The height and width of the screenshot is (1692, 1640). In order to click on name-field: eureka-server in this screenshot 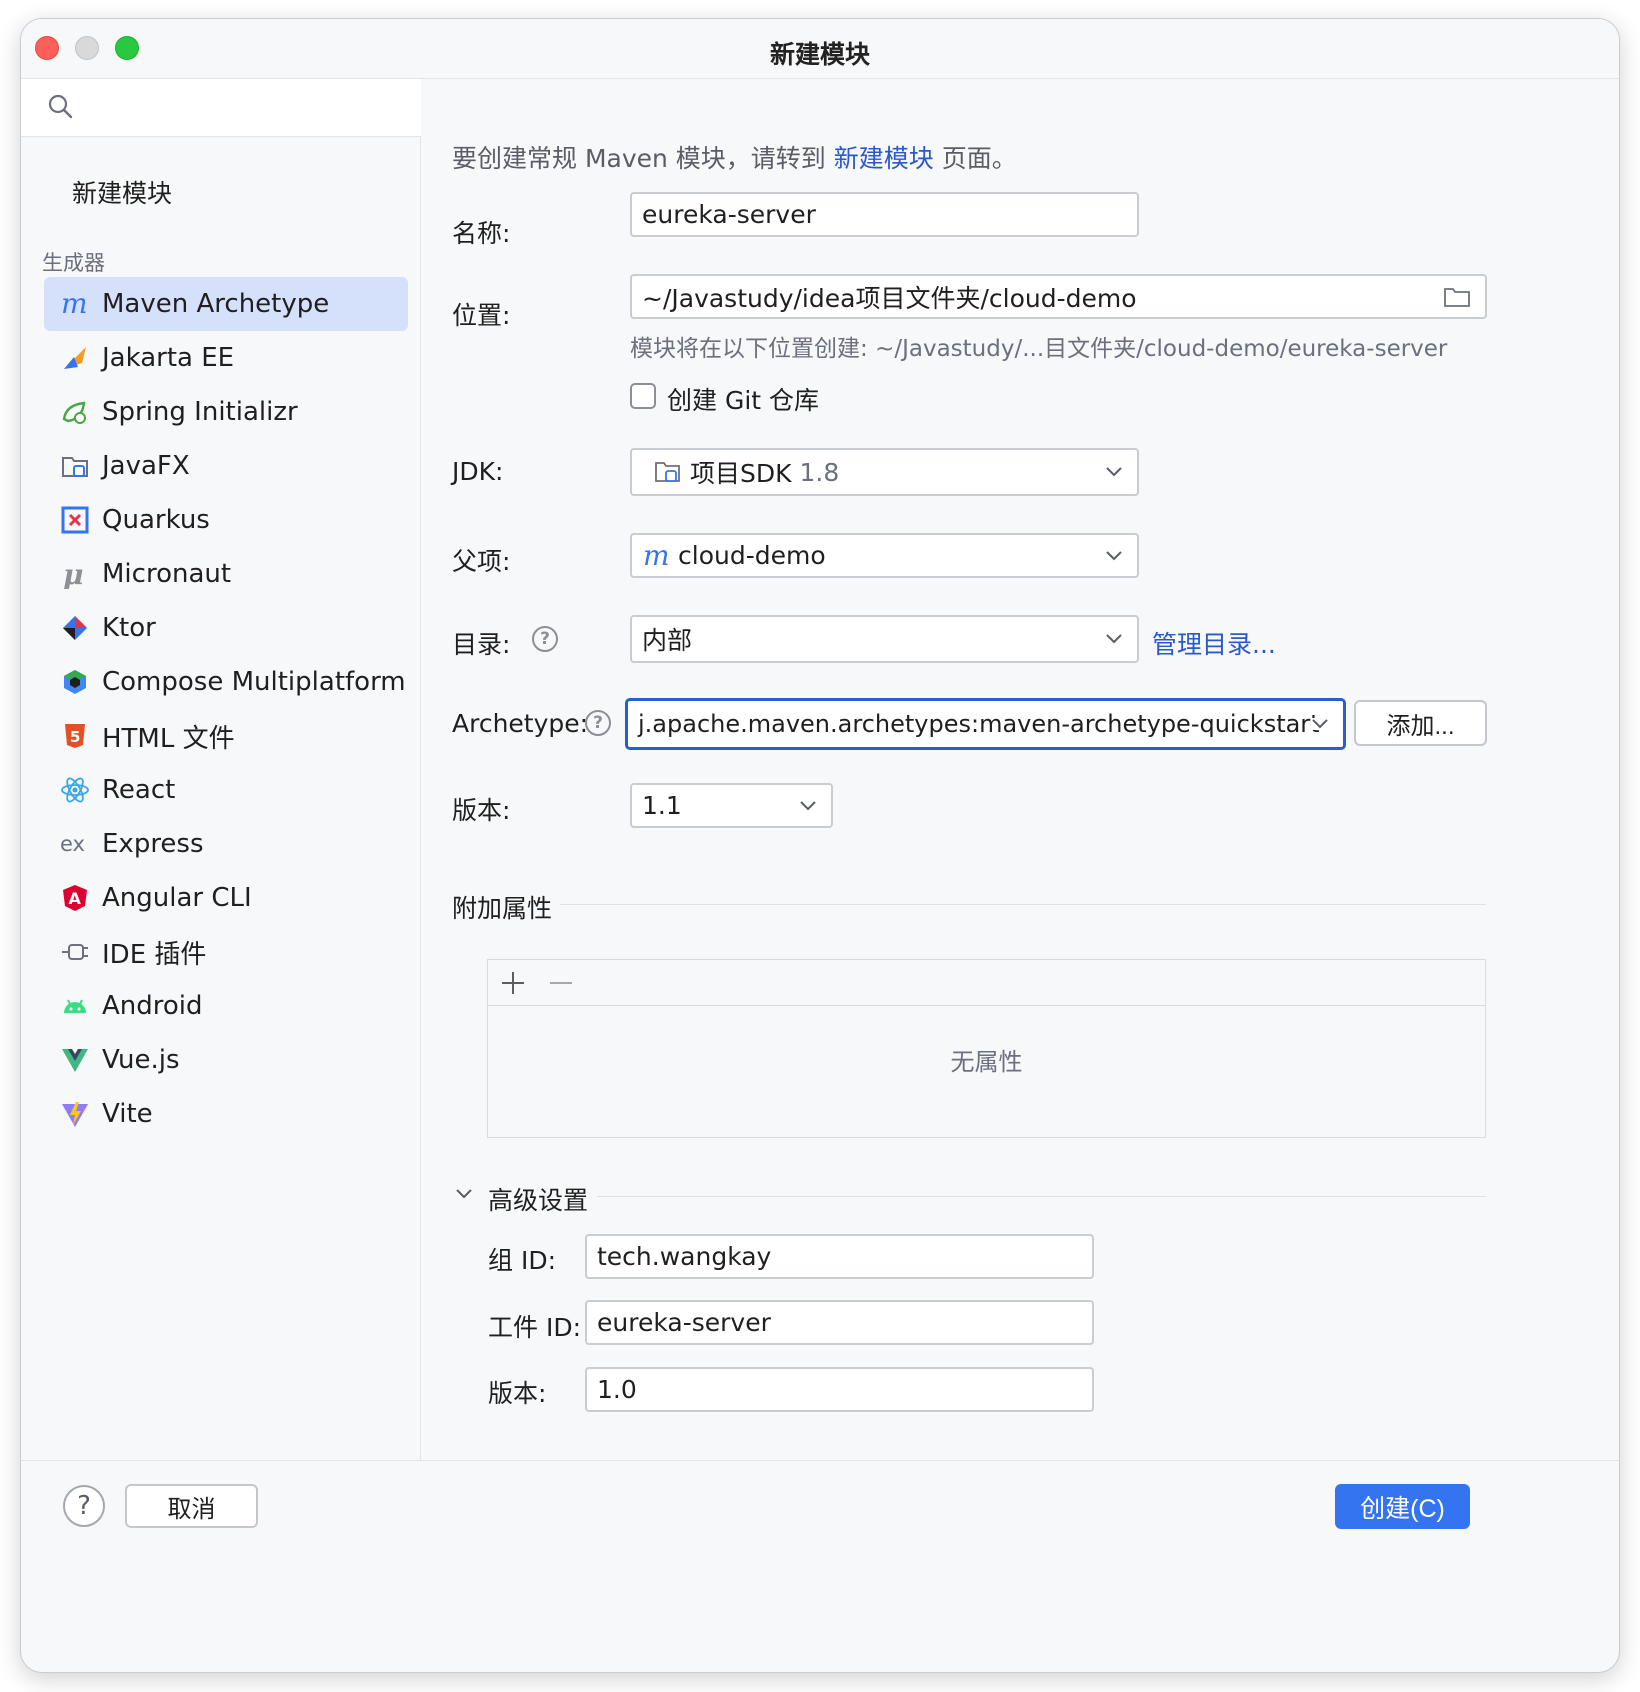, I will do `click(884, 214)`.